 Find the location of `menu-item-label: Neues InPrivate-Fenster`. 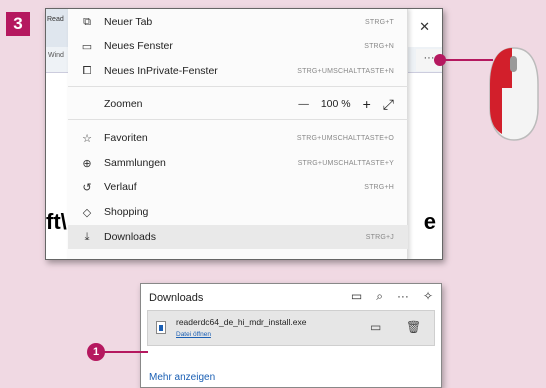

menu-item-label: Neues InPrivate-Fenster is located at coordinates (161, 71).